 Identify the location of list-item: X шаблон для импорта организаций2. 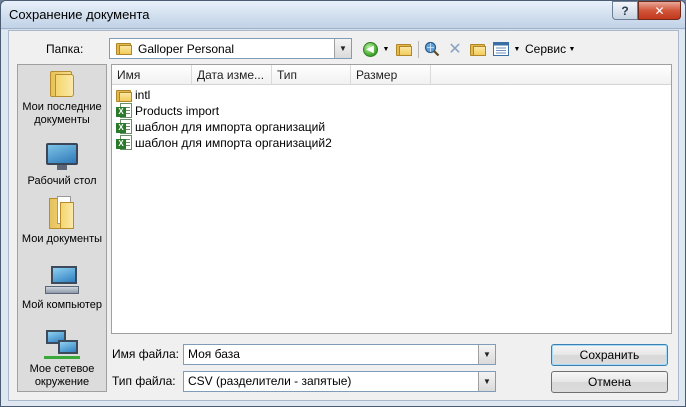
(224, 143).